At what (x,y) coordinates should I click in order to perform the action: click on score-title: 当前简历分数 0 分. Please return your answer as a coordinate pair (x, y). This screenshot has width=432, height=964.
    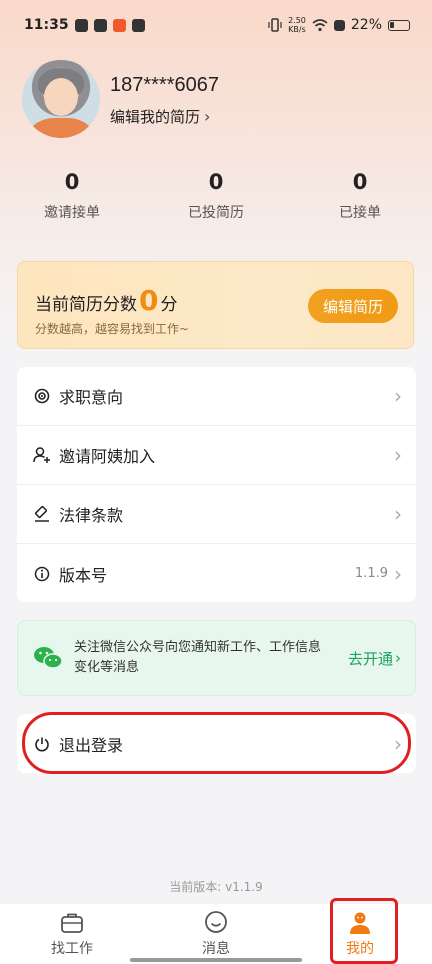
    Looking at the image, I should click on (106, 300).